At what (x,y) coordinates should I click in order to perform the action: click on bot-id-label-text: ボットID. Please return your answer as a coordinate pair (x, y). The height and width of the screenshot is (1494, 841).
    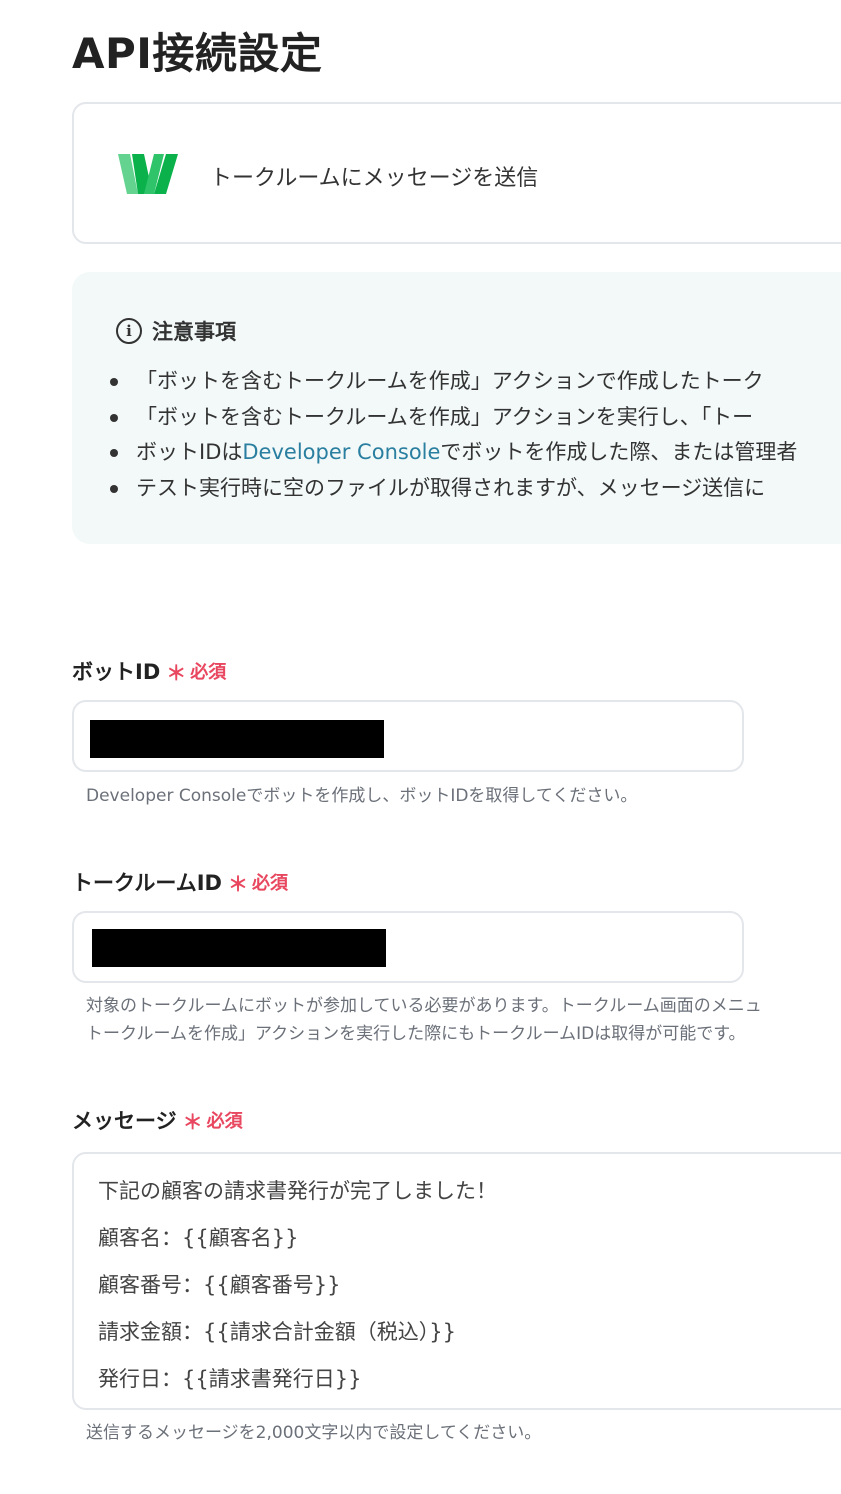
    Looking at the image, I should click on (116, 672).